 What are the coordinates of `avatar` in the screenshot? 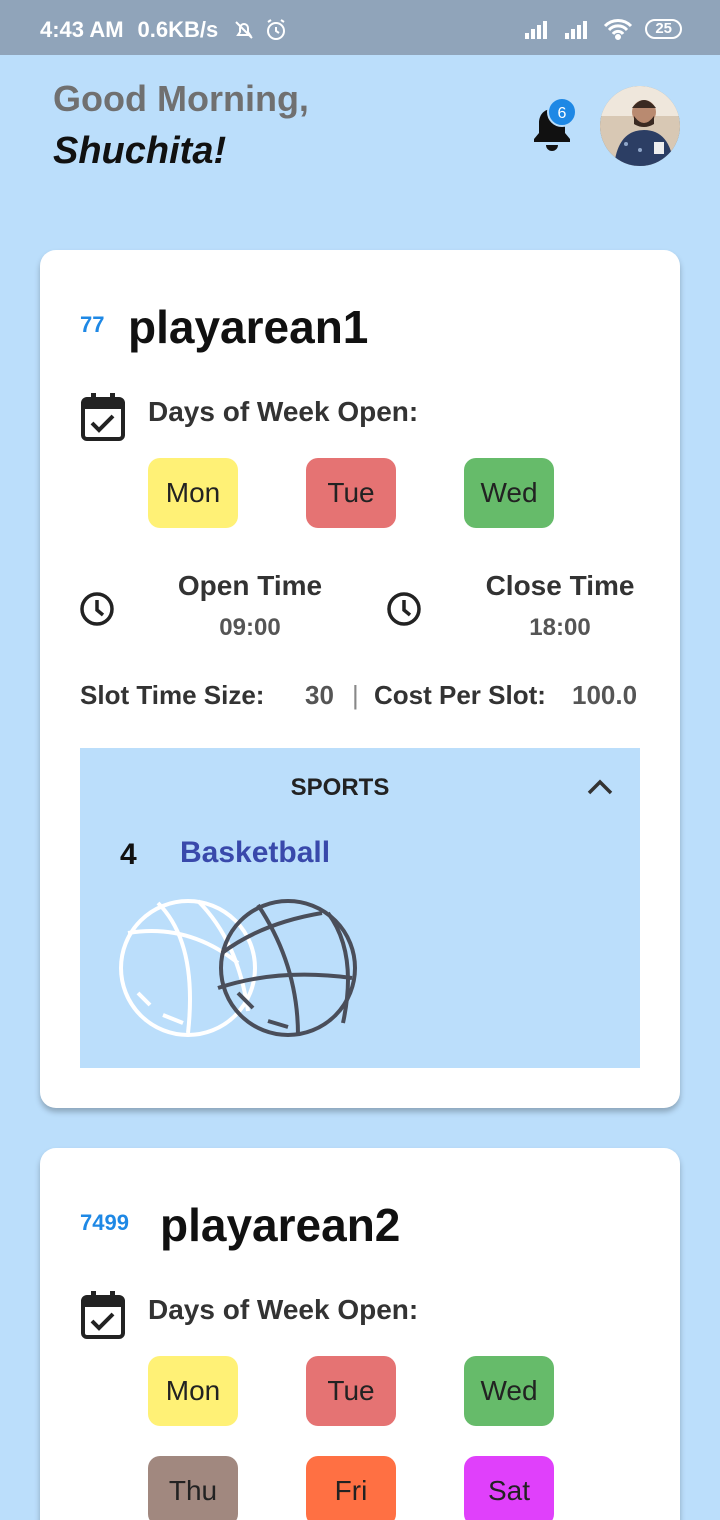 It's located at (640, 126).